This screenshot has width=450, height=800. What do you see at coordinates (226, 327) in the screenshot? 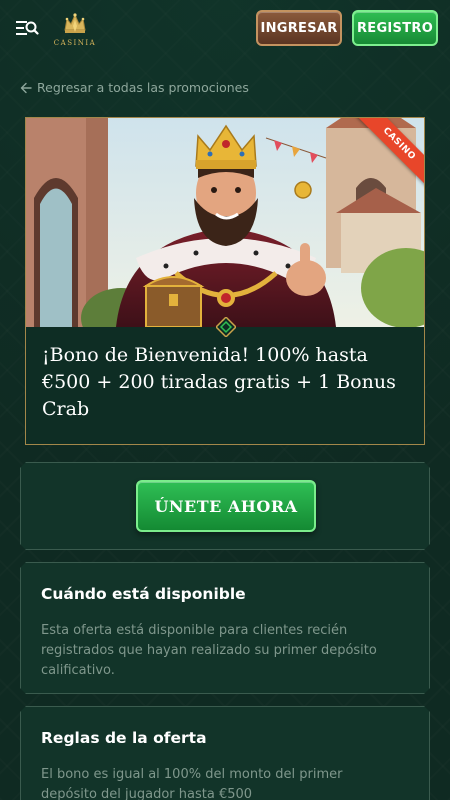
I see `gem-divider-icon` at bounding box center [226, 327].